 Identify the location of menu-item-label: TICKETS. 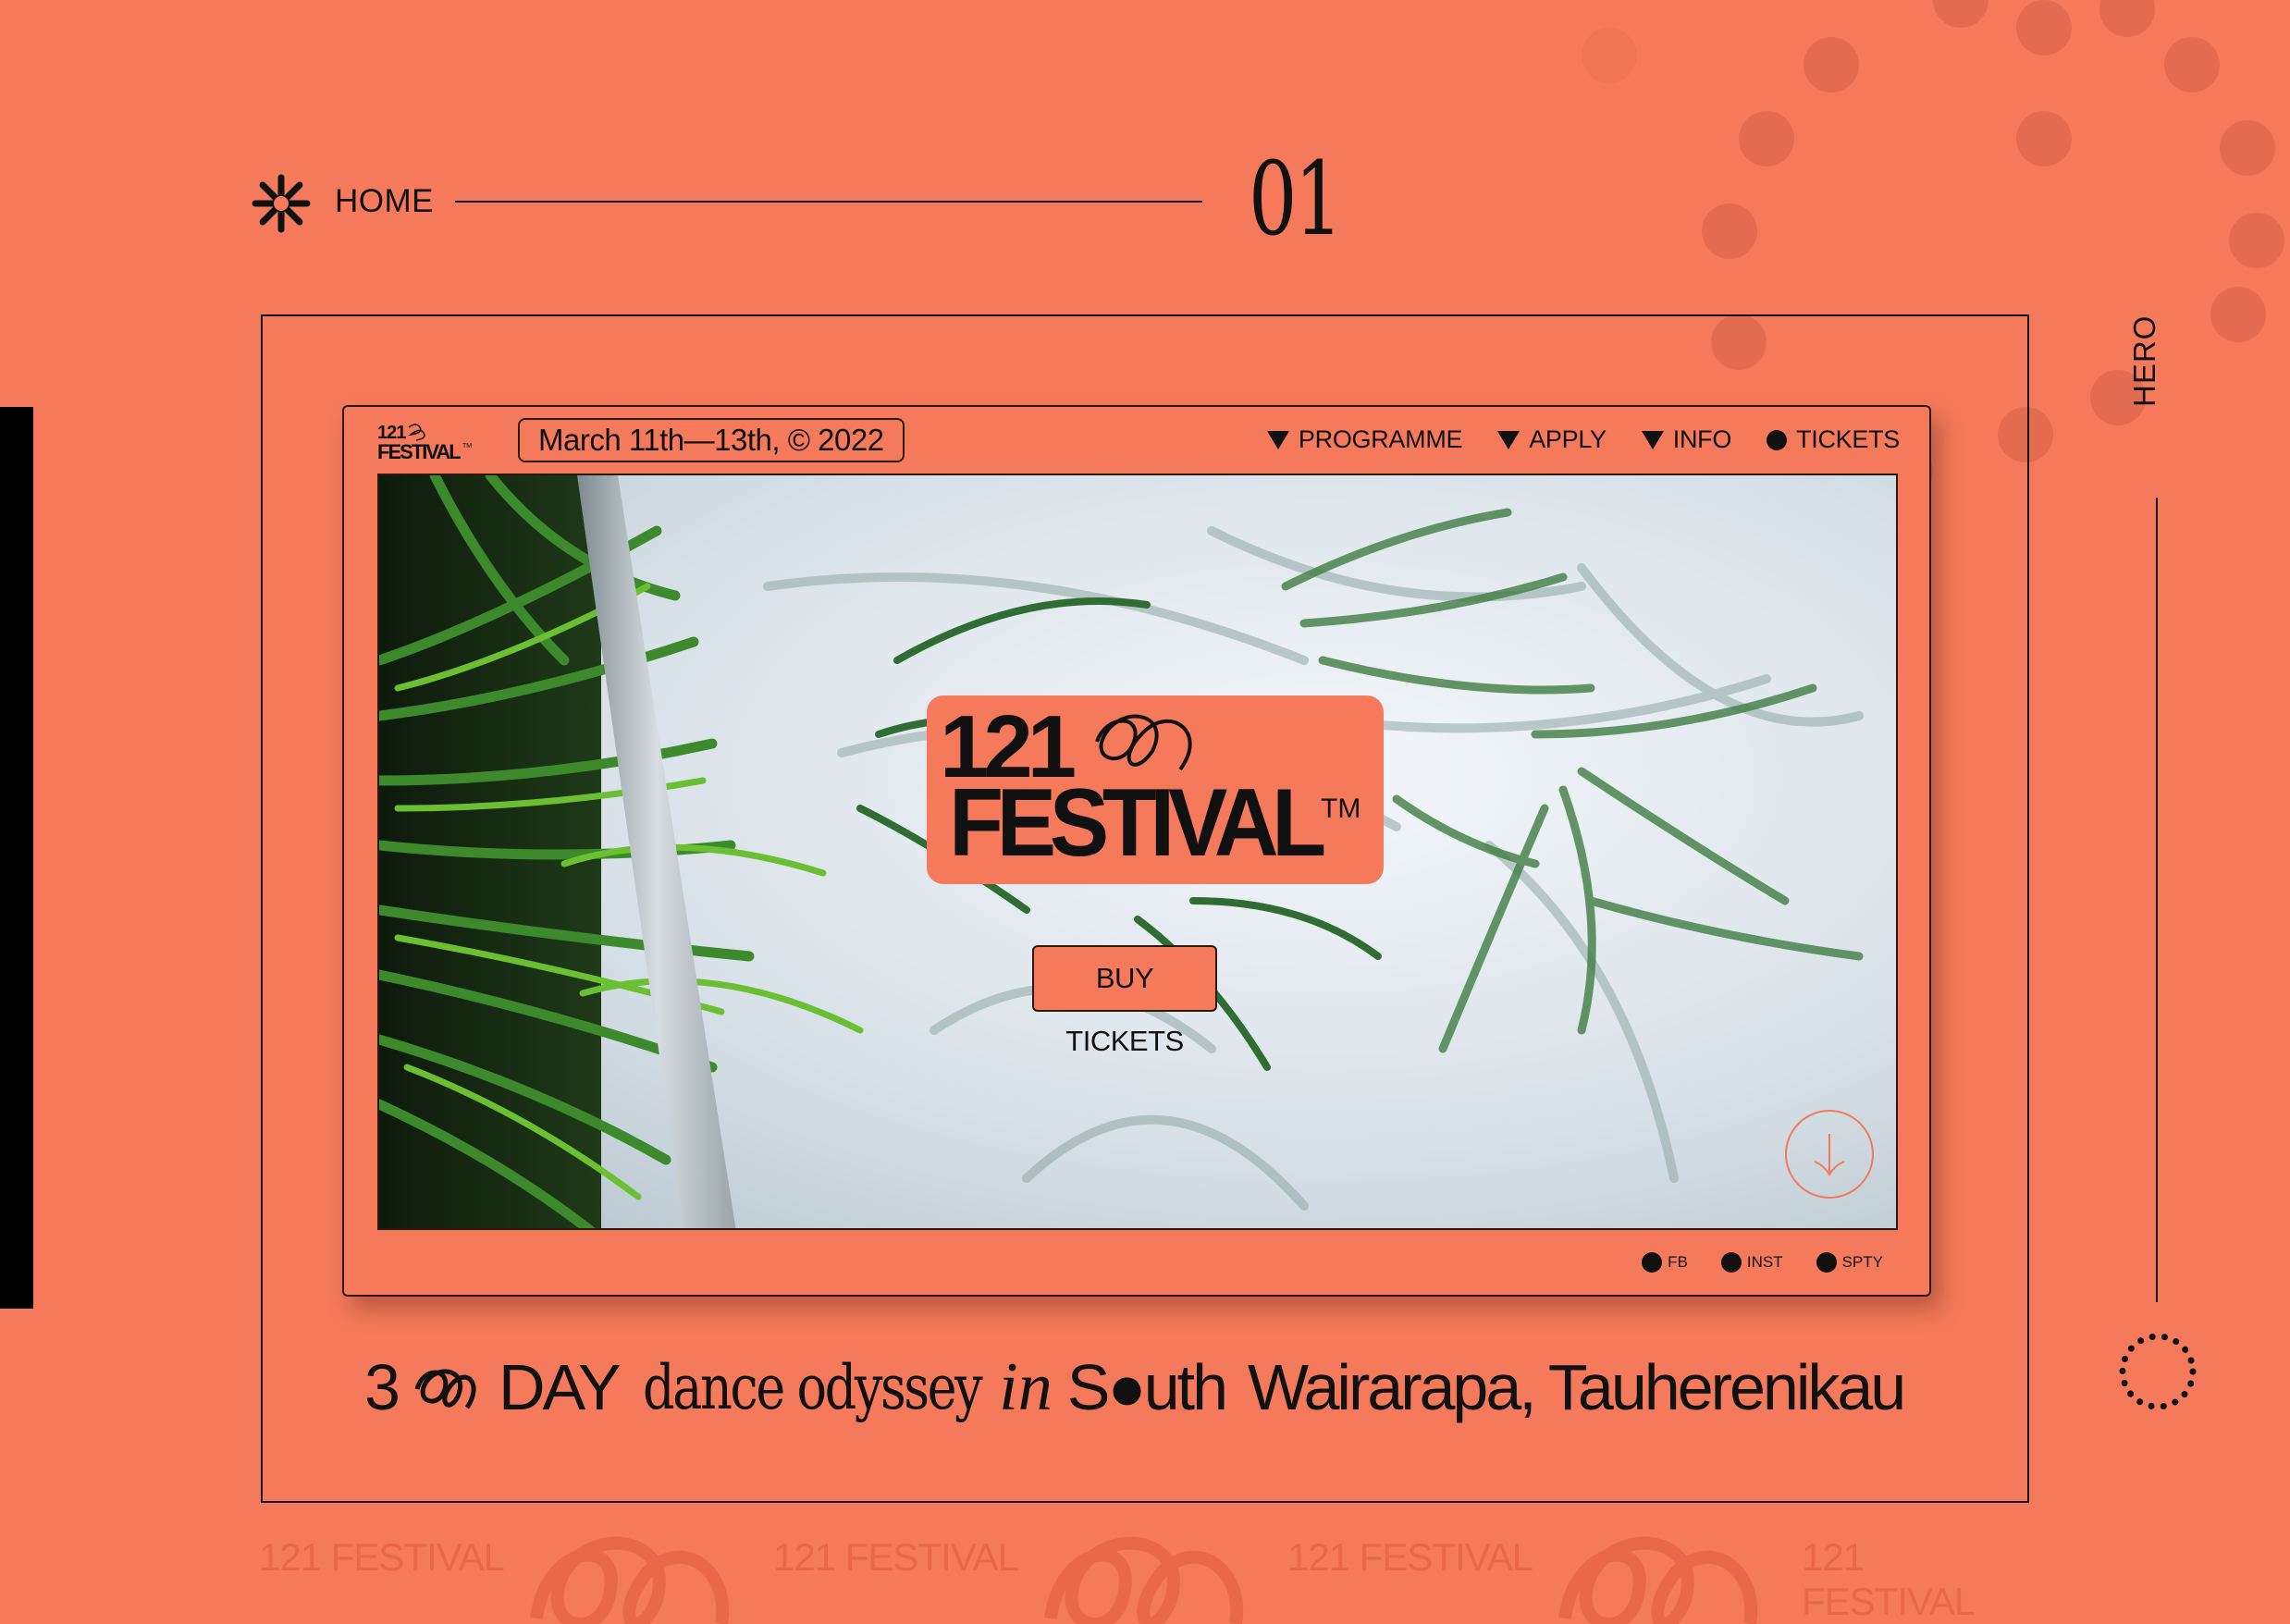
(1848, 439).